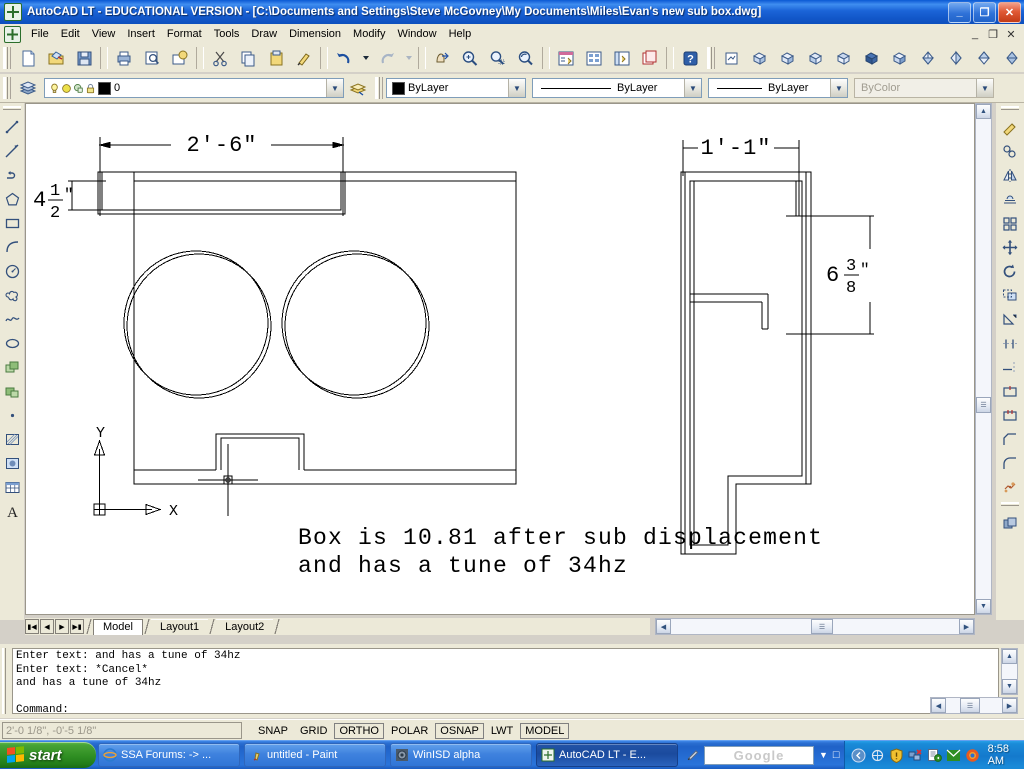 The image size is (1024, 769). What do you see at coordinates (690, 58) in the screenshot?
I see `help-icon: ?` at bounding box center [690, 58].